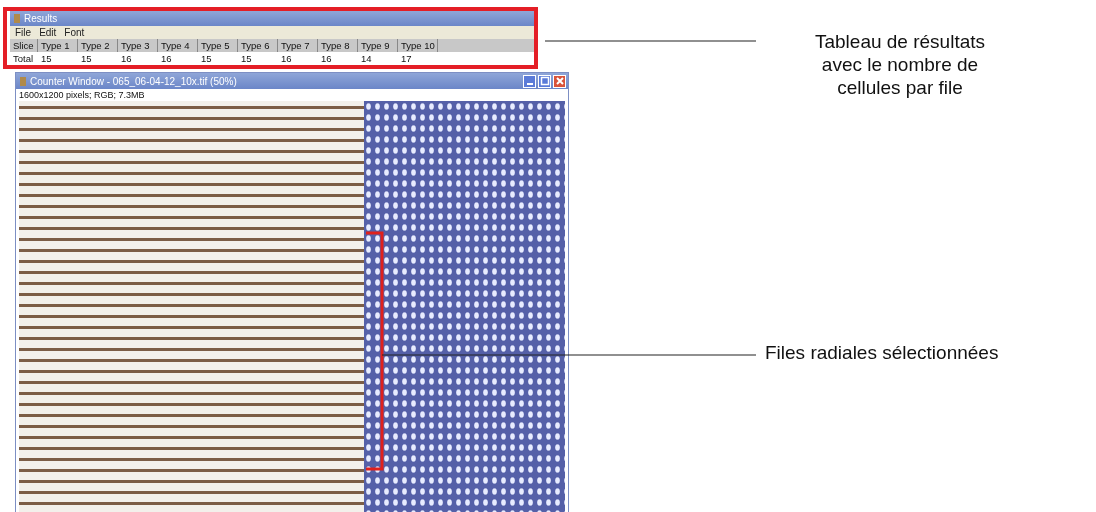 The width and height of the screenshot is (1096, 512). I want to click on table-cell-text: 14, so click(366, 58).